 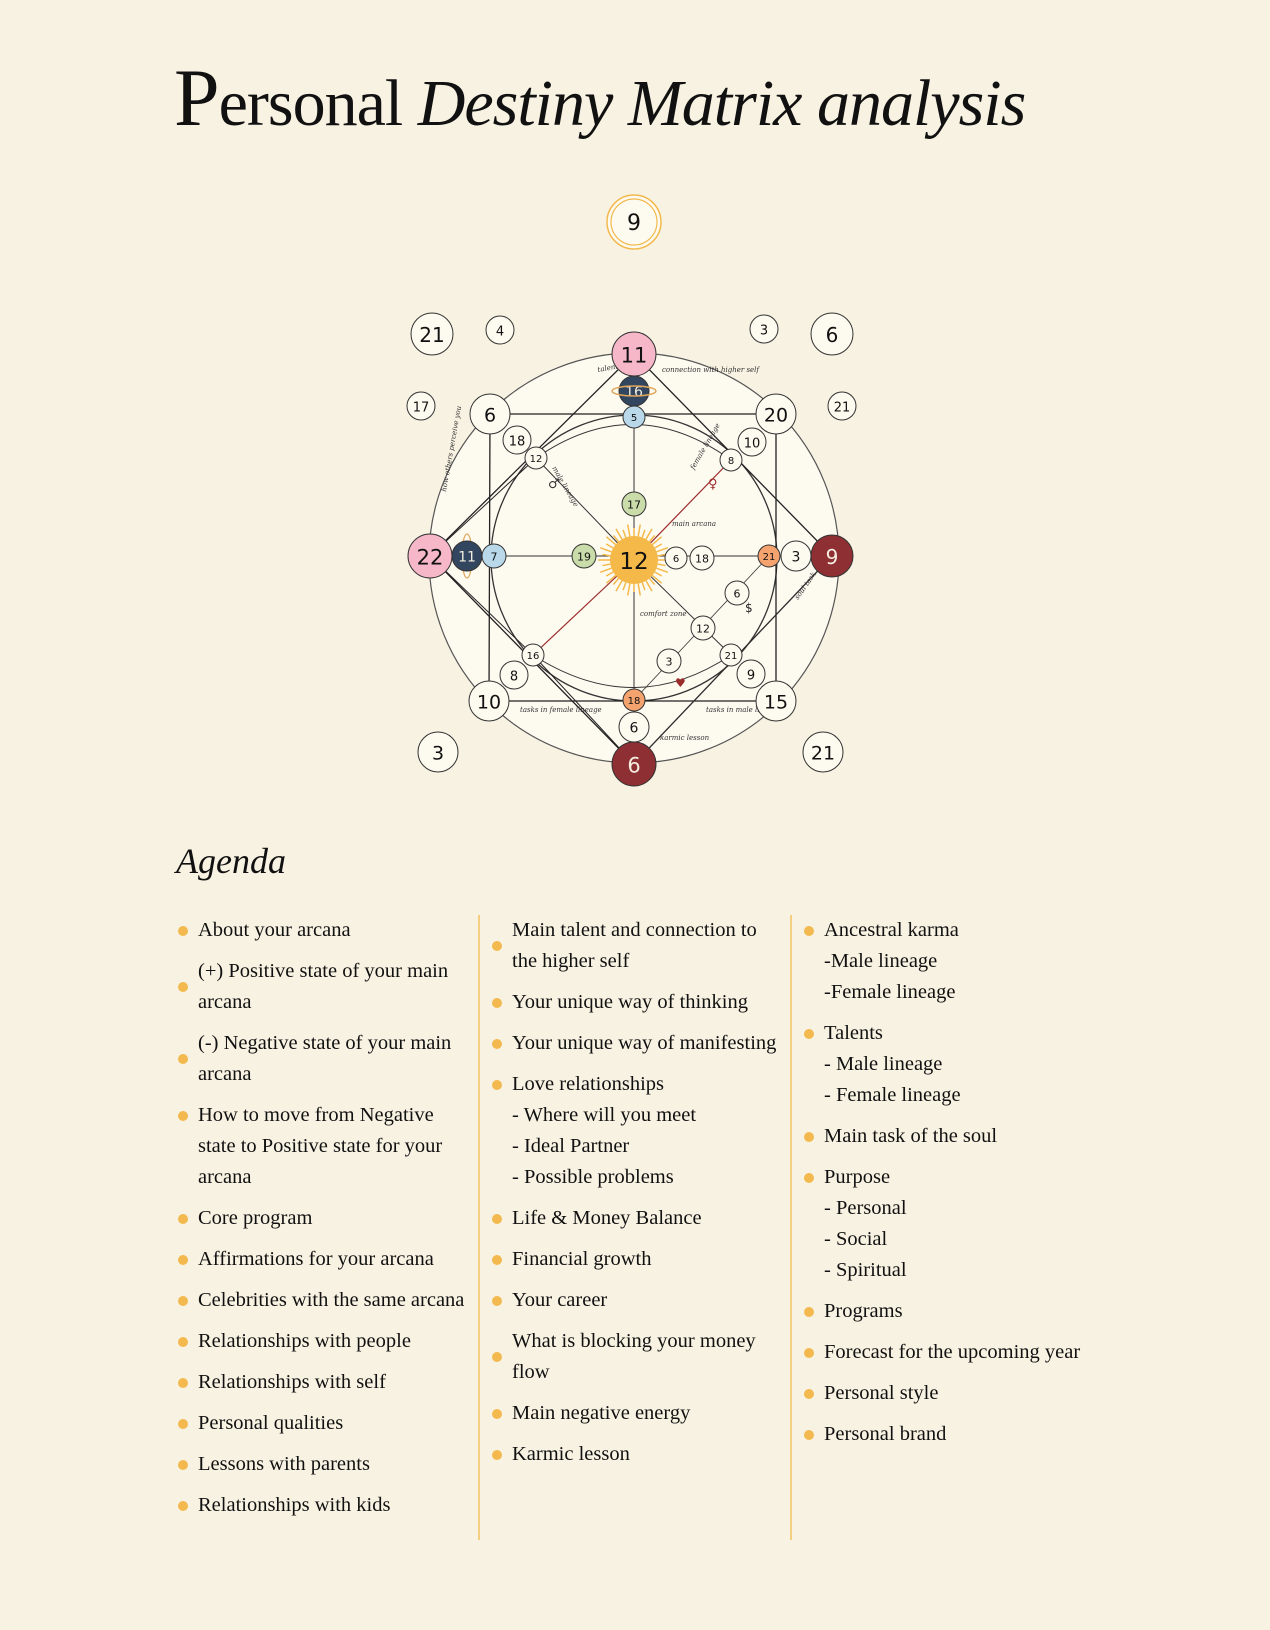 I want to click on agenda-item: Celebrities with the same arcana, so click(x=326, y=1300).